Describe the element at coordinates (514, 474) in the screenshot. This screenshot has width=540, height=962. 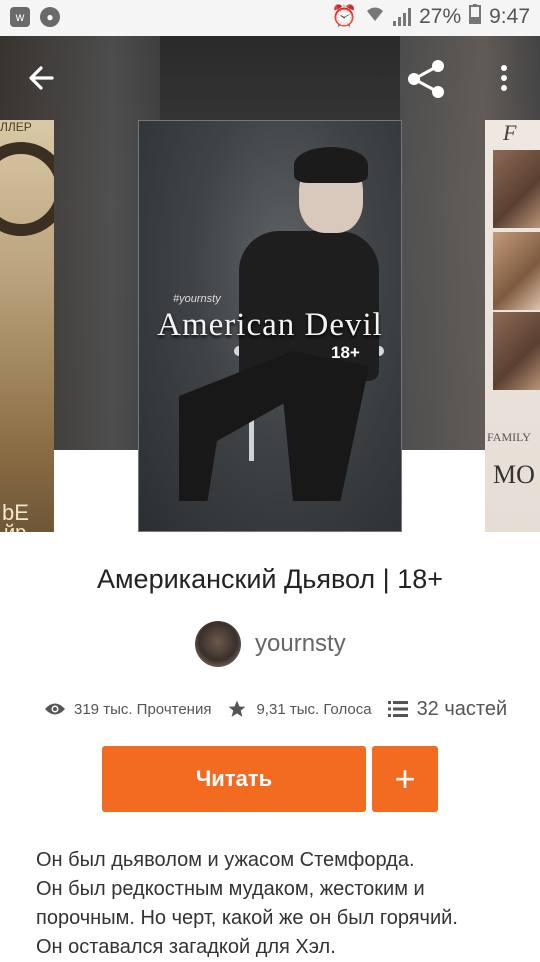
I see `cover-right-title-text: MO` at that location.